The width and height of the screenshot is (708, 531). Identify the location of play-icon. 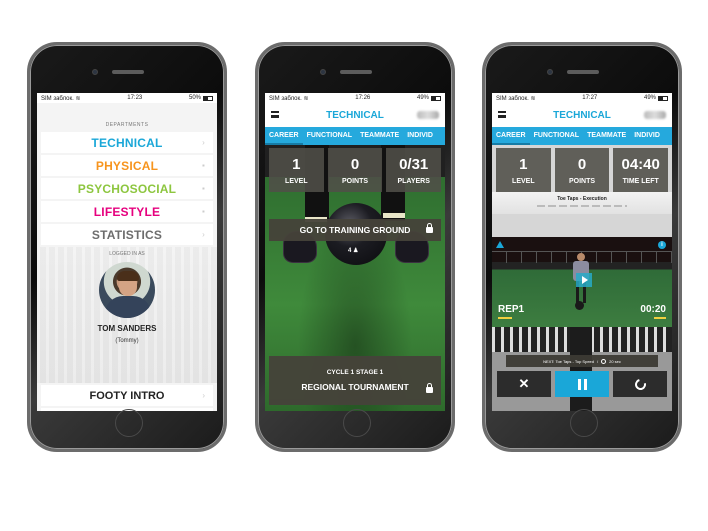
(584, 280).